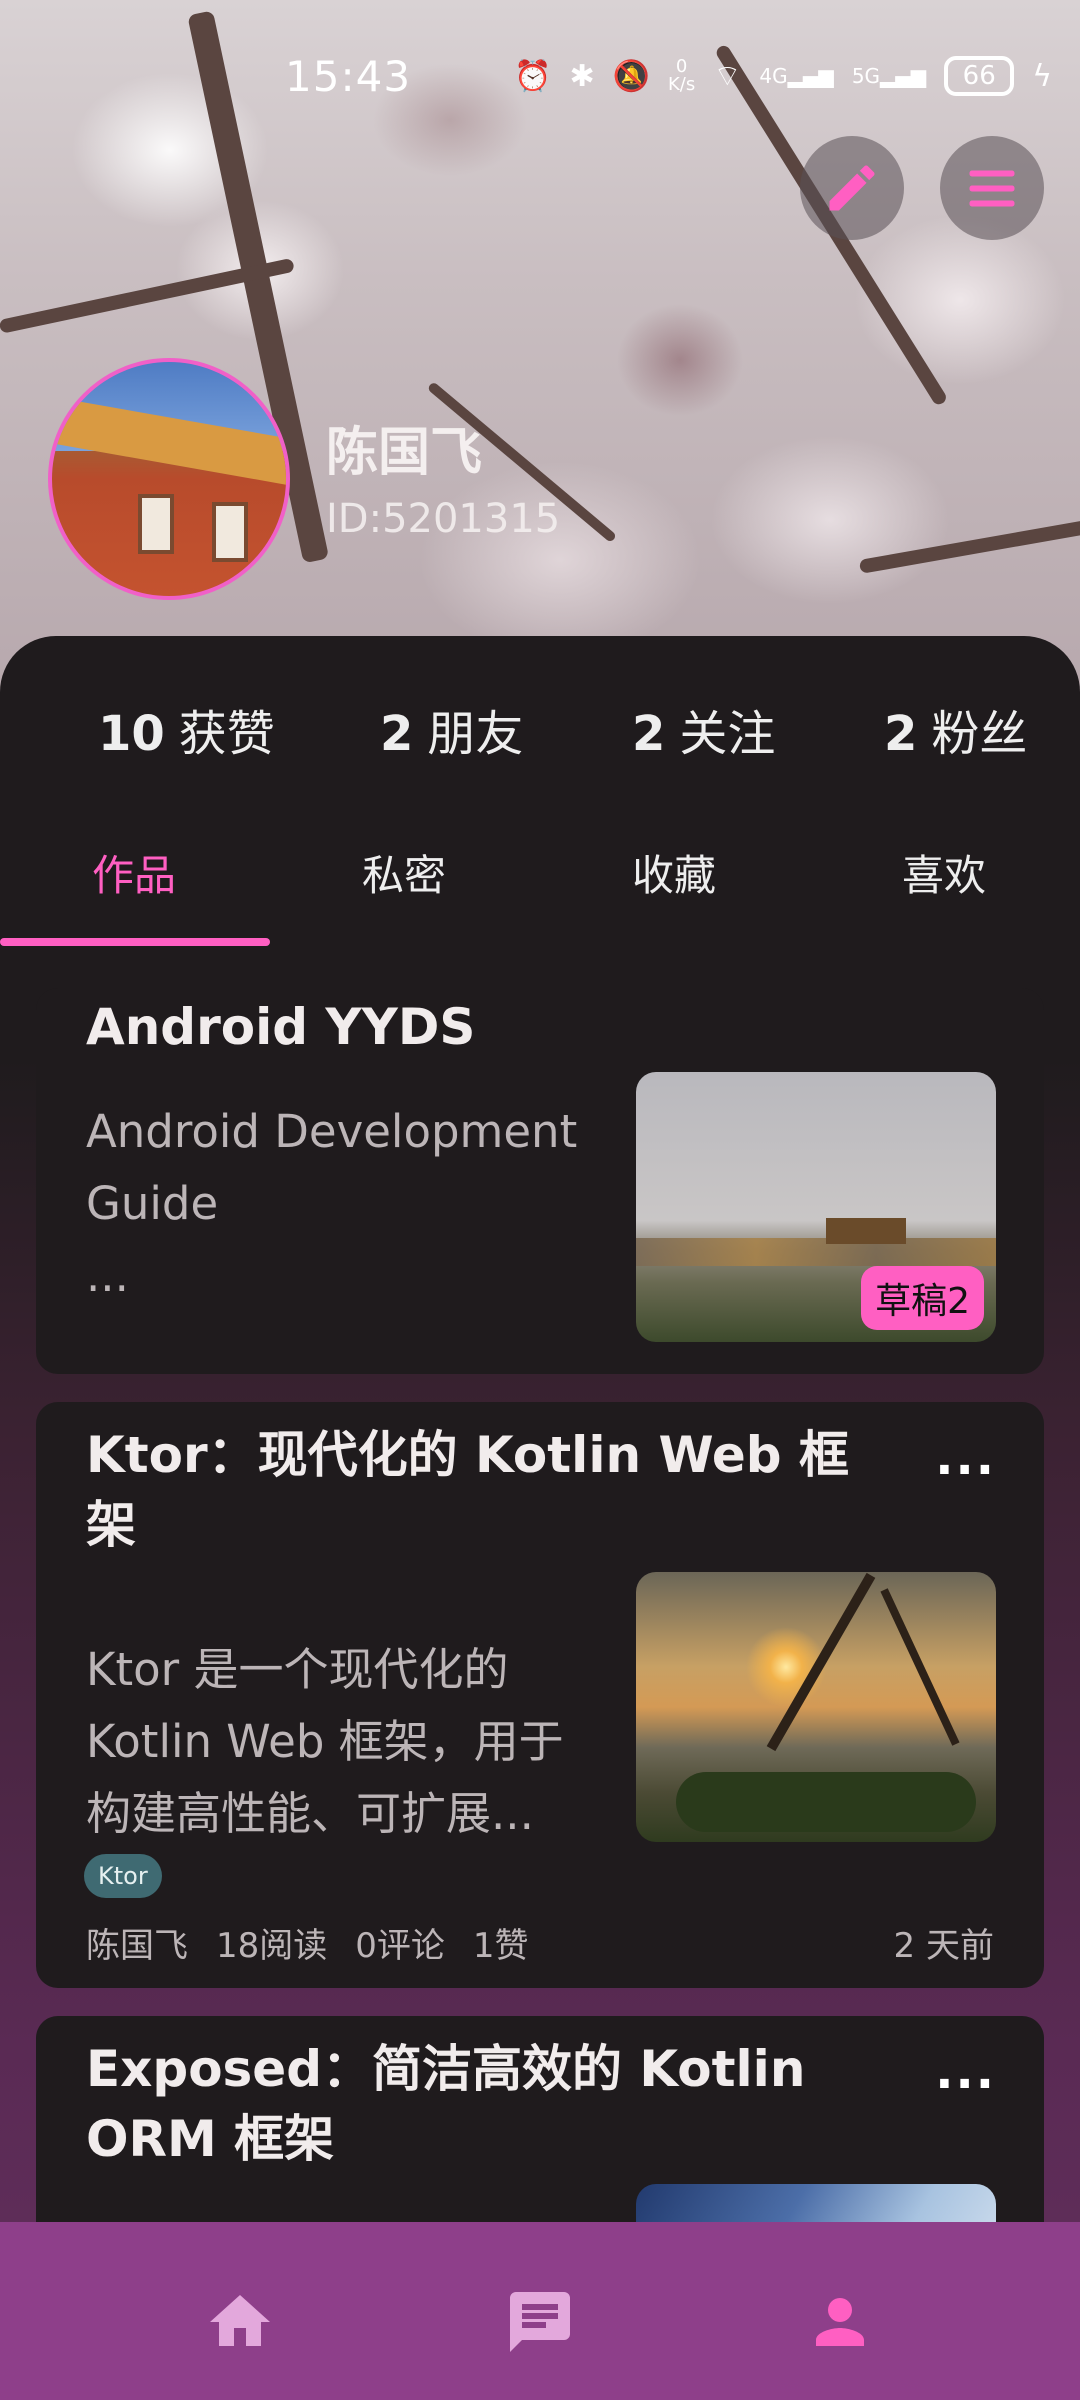 This screenshot has height=2400, width=1080. I want to click on tab-works: 作品, so click(134, 872).